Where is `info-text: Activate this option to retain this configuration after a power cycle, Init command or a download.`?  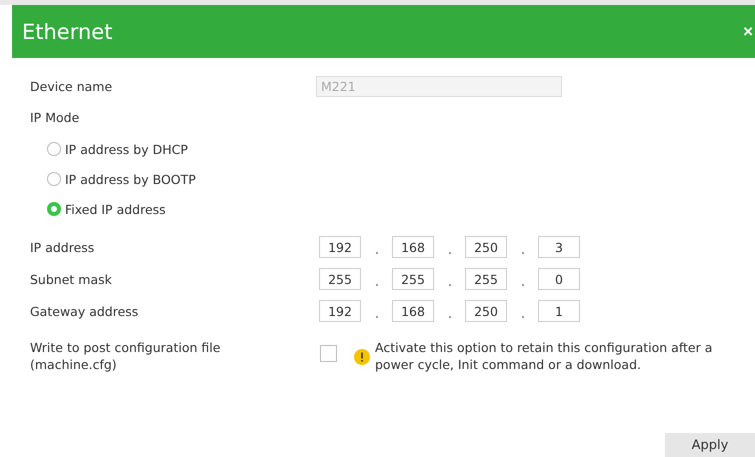 info-text: Activate this option to retain this configuration after a power cycle, Init command or a download. is located at coordinates (544, 356).